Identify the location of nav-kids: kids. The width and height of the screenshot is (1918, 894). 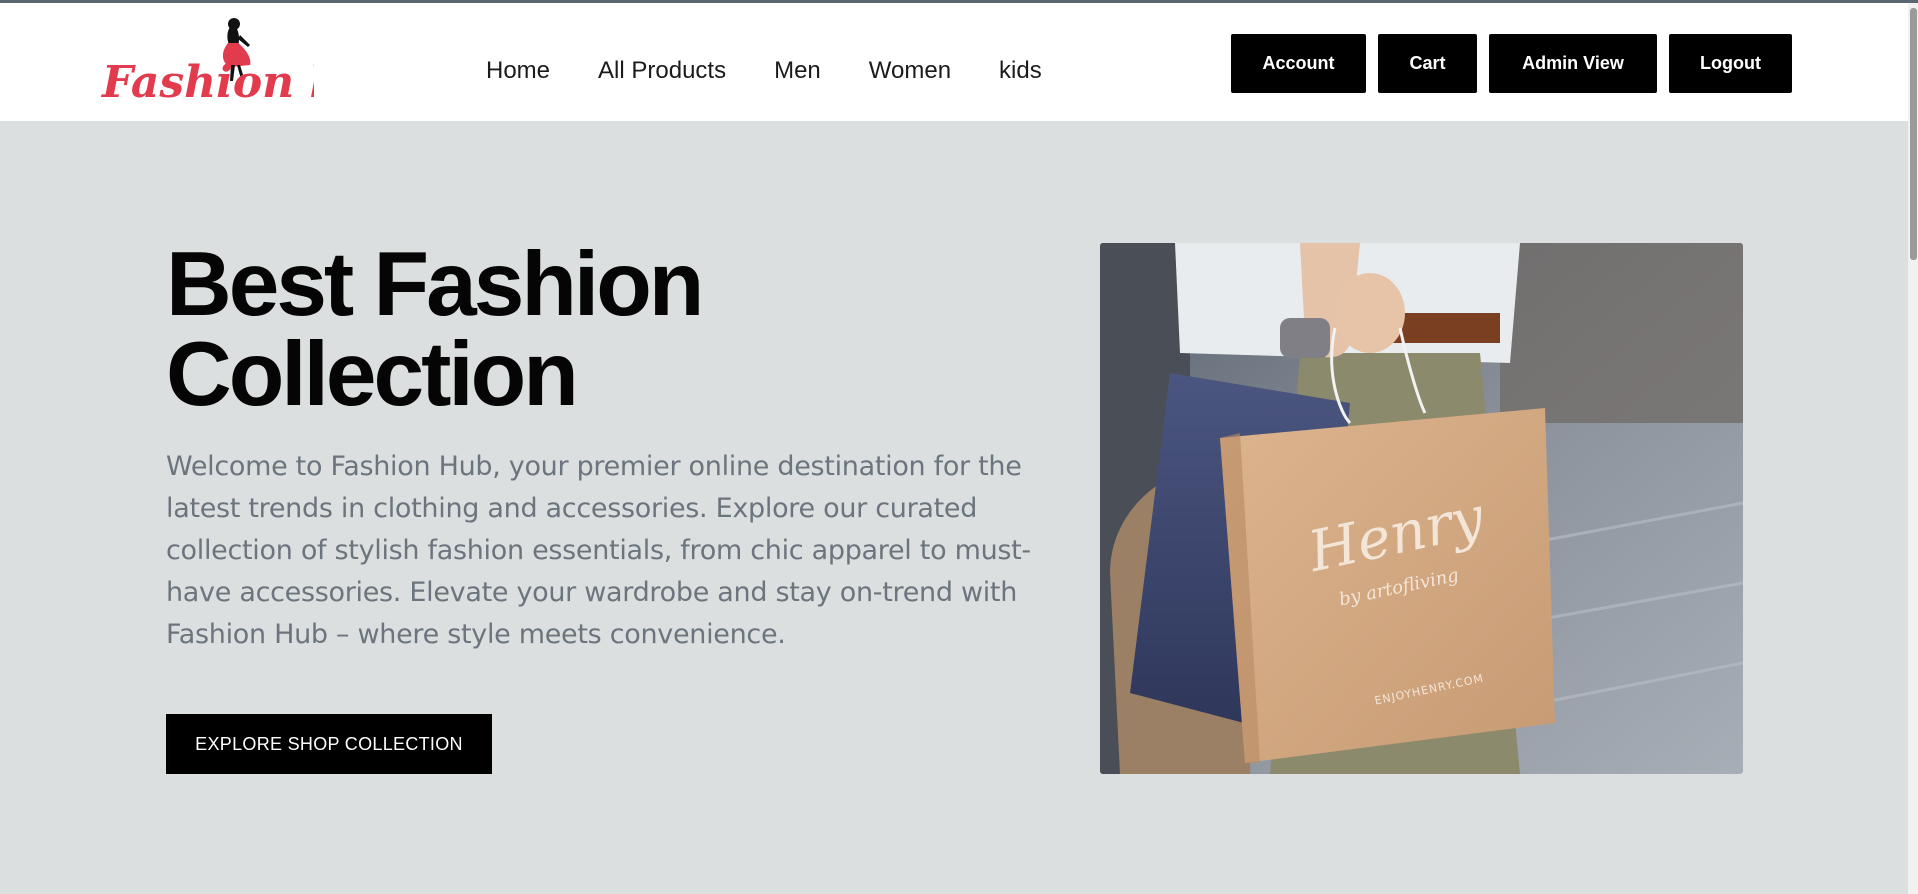
(1020, 71).